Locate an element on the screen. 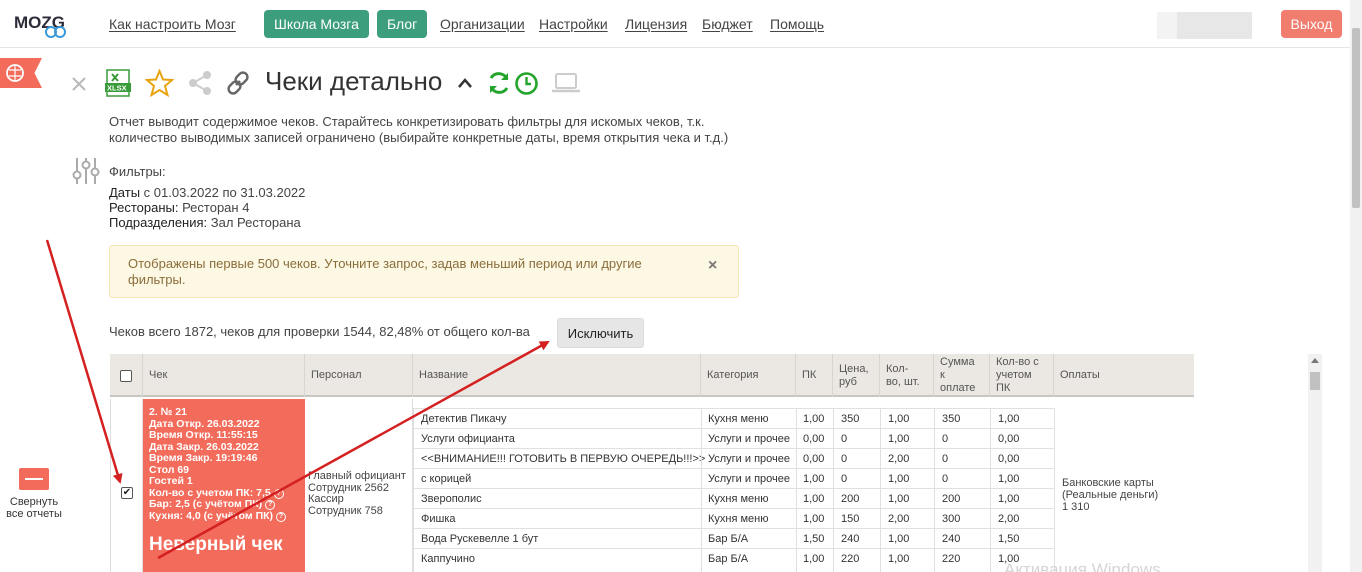 The width and height of the screenshot is (1362, 572). clock-icon is located at coordinates (526, 83).